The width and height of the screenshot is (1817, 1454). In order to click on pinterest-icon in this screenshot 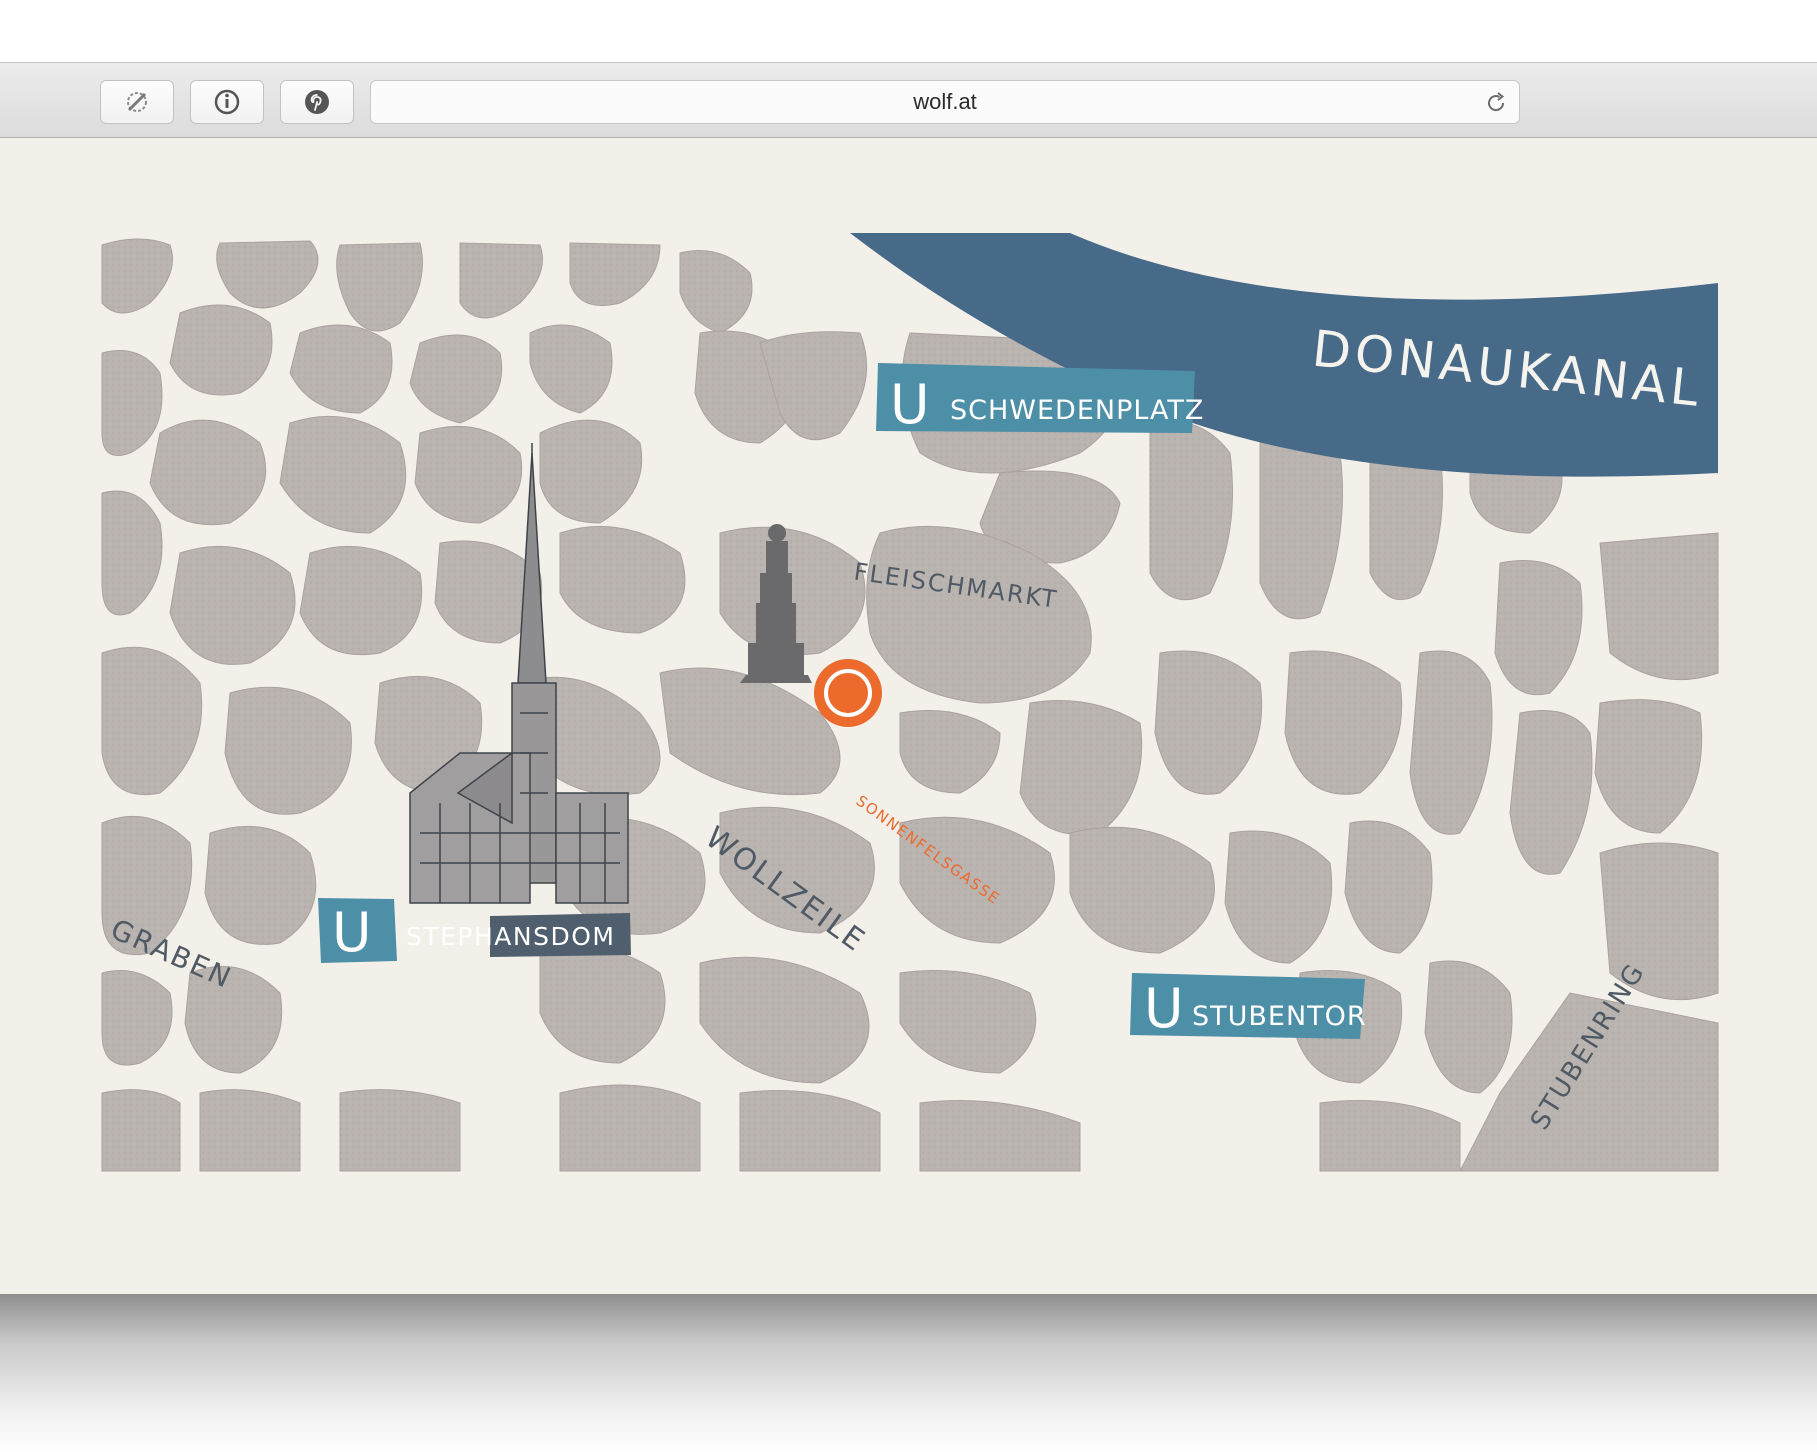, I will do `click(317, 102)`.